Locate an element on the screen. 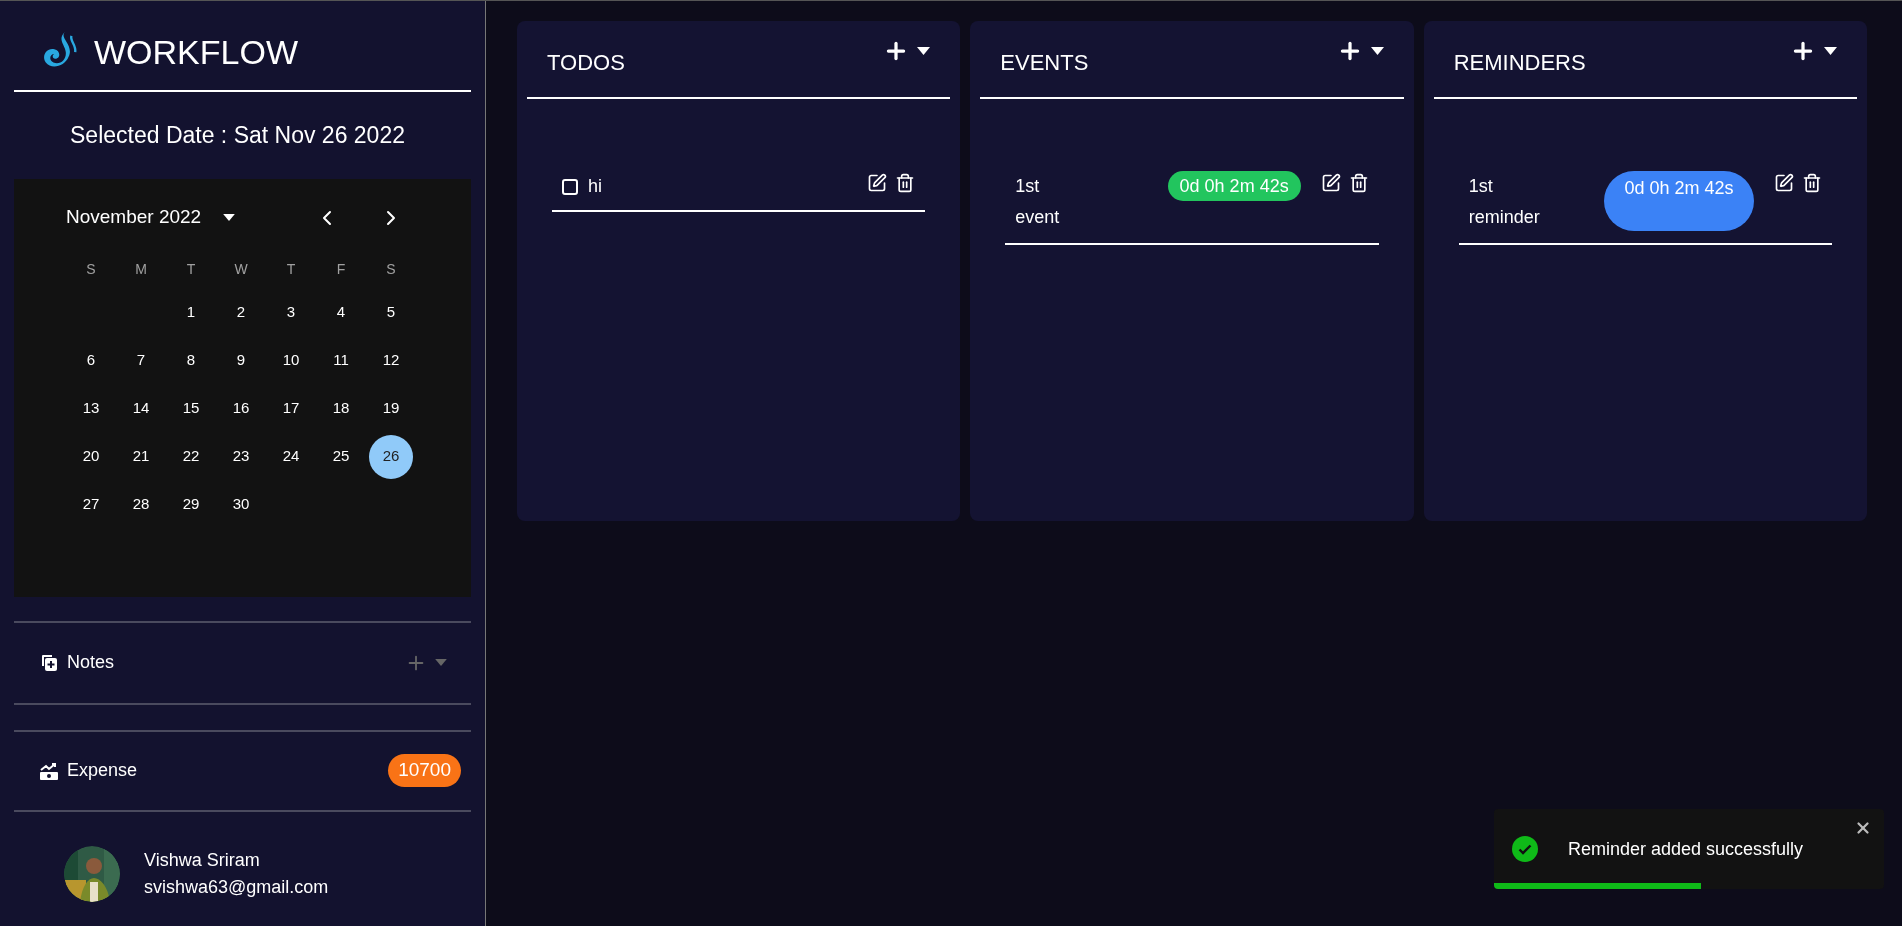  section-label: Expense is located at coordinates (102, 770).